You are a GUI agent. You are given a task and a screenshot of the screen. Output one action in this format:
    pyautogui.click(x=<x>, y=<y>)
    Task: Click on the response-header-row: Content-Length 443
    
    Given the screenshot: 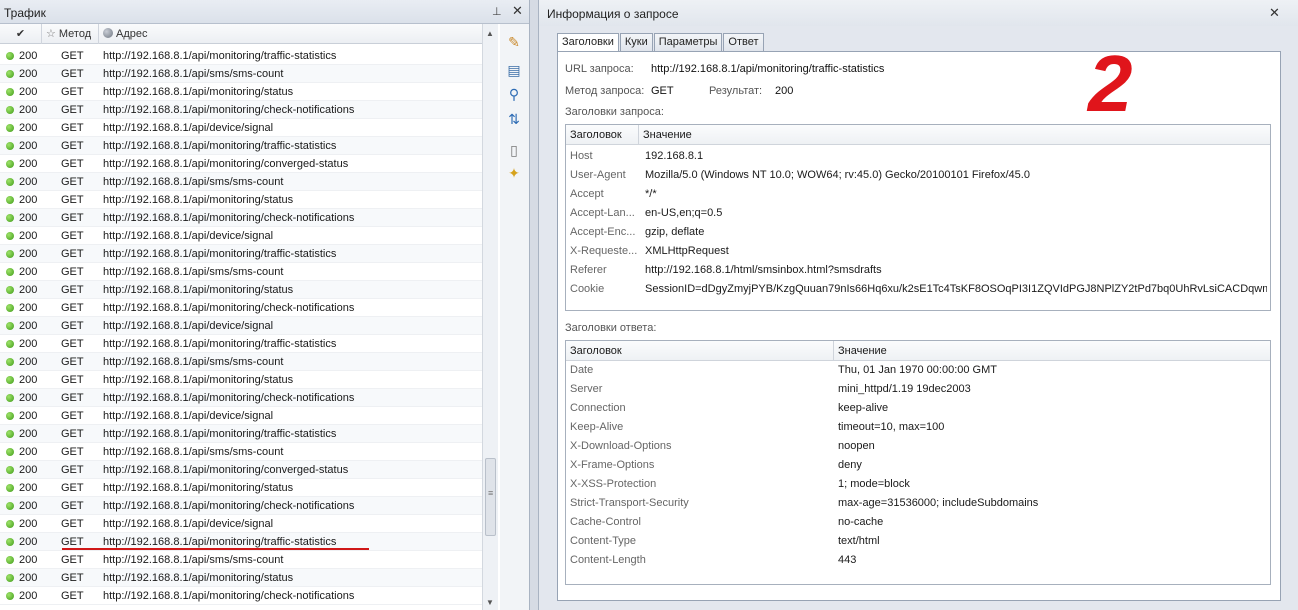 What is the action you would take?
    pyautogui.click(x=918, y=560)
    